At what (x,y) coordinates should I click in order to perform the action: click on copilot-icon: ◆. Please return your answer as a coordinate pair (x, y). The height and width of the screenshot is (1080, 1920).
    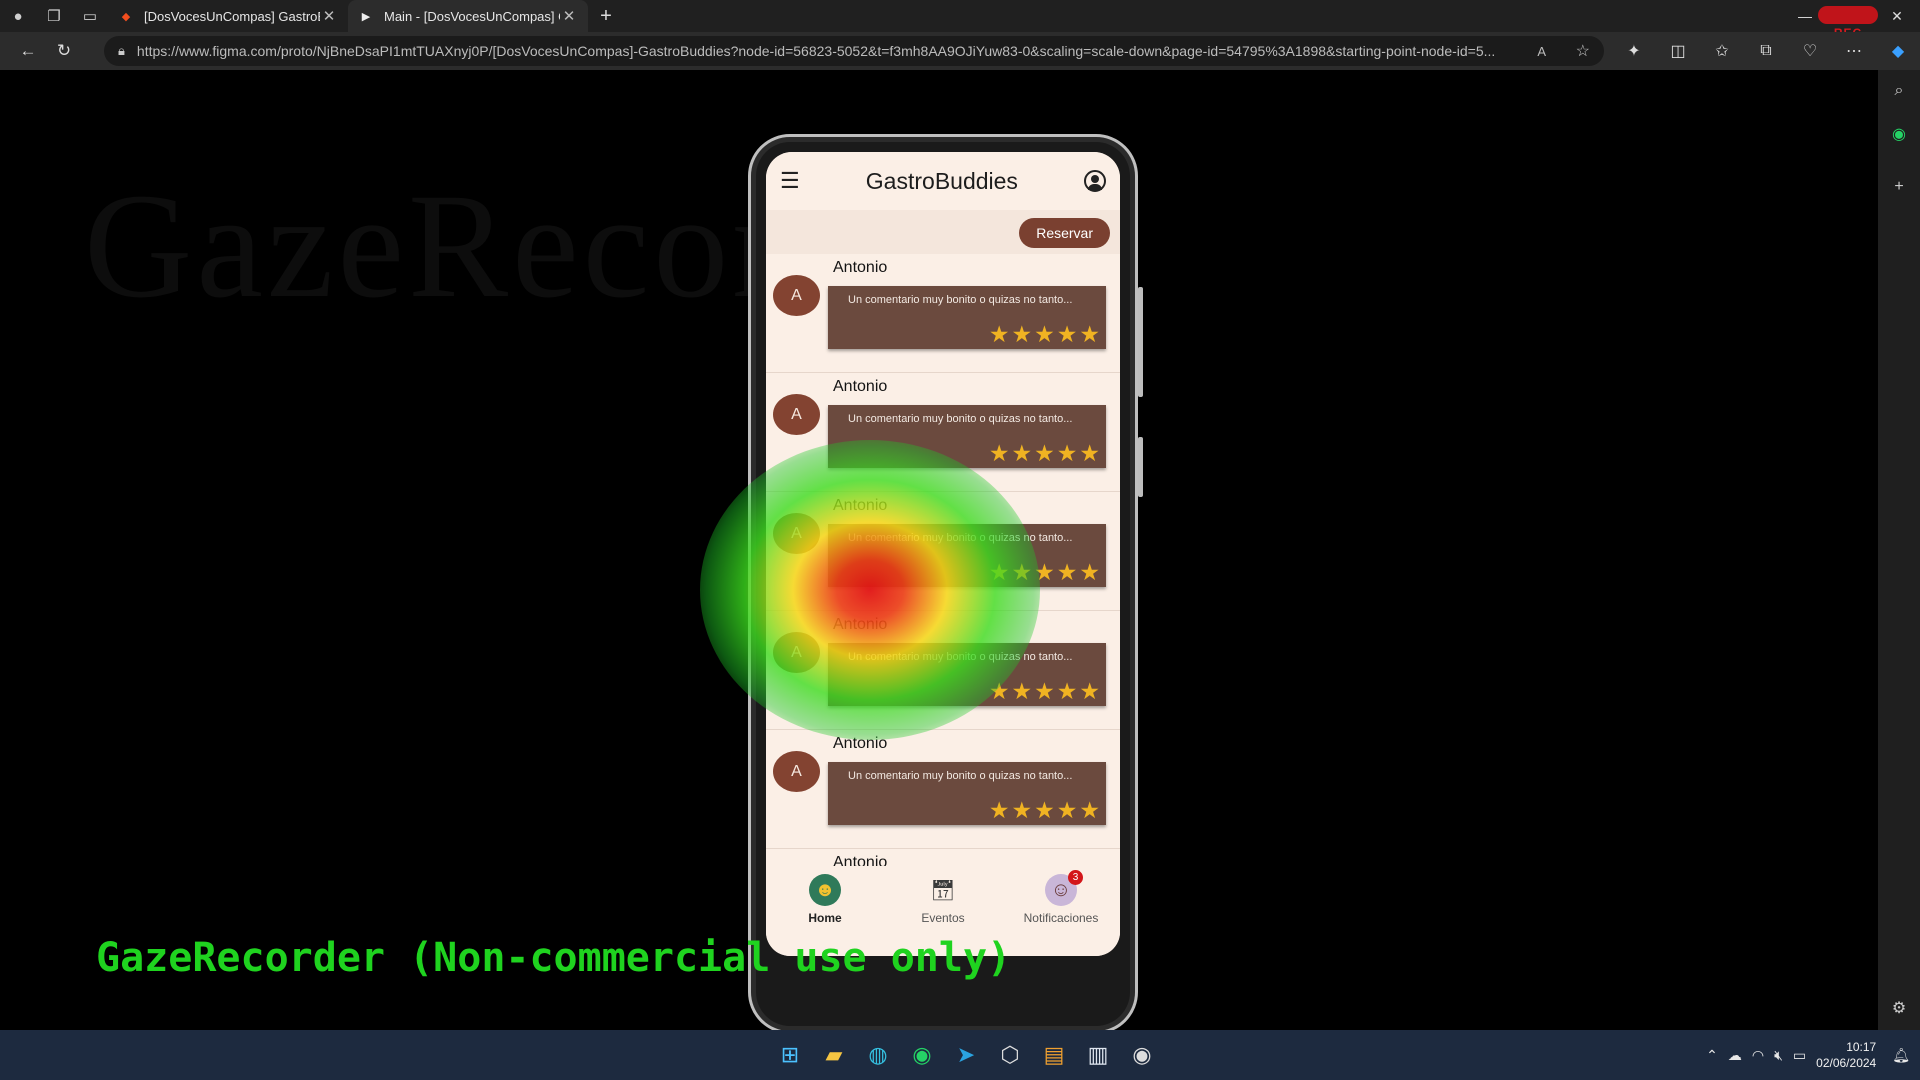
    Looking at the image, I should click on (1898, 51).